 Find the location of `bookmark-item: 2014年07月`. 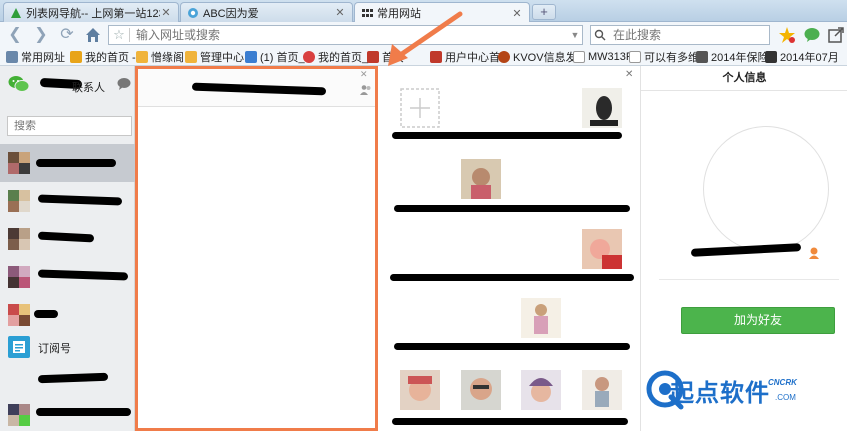

bookmark-item: 2014年07月 is located at coordinates (802, 57).